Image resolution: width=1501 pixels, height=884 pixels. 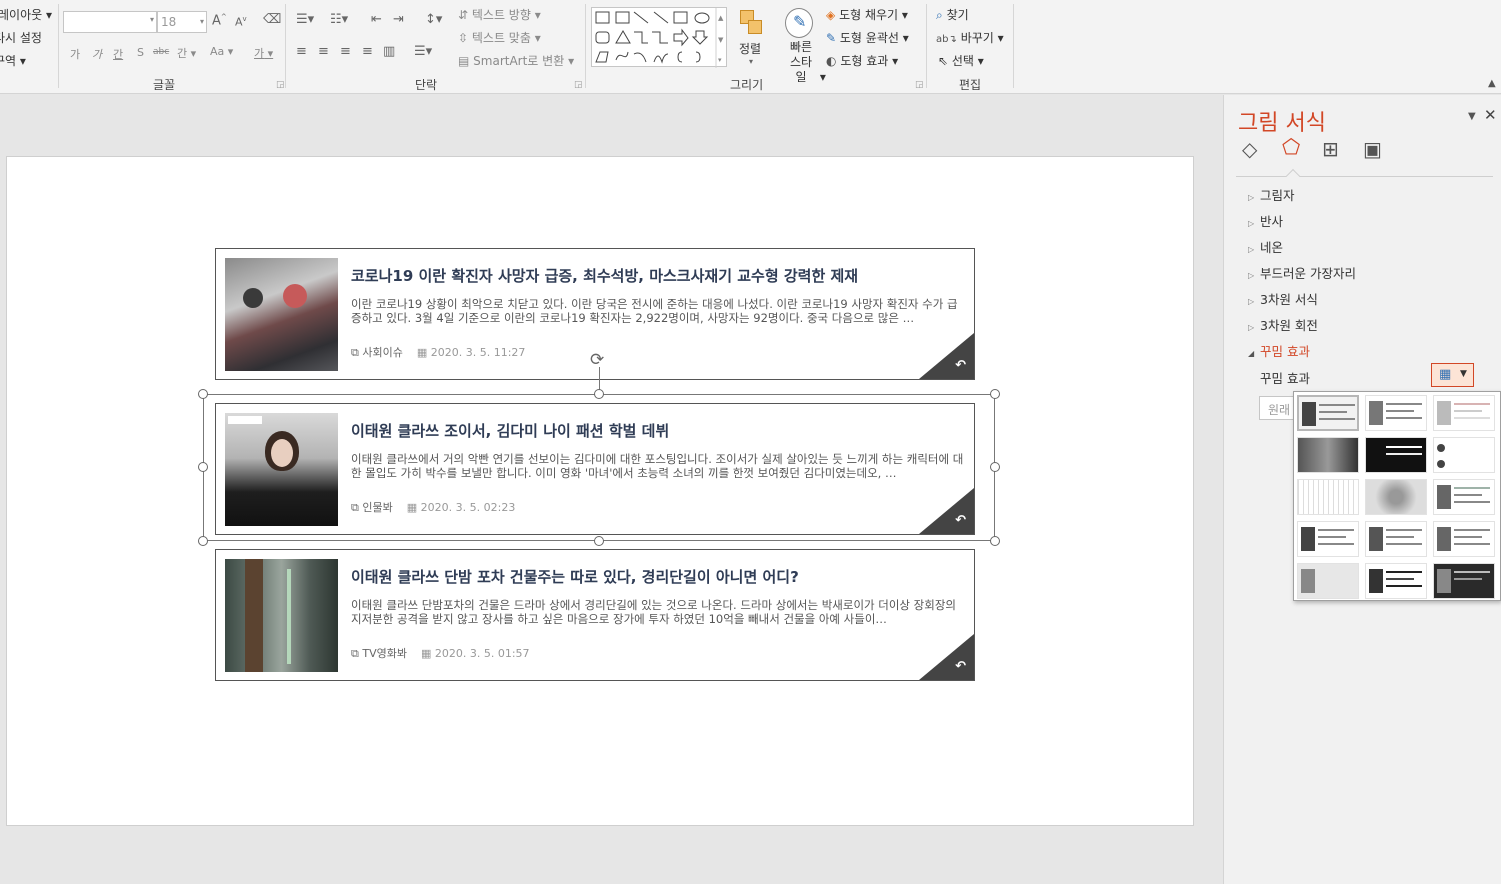 I want to click on section-artistic-effects: ◢ 꾸밈 효과, so click(x=1279, y=350).